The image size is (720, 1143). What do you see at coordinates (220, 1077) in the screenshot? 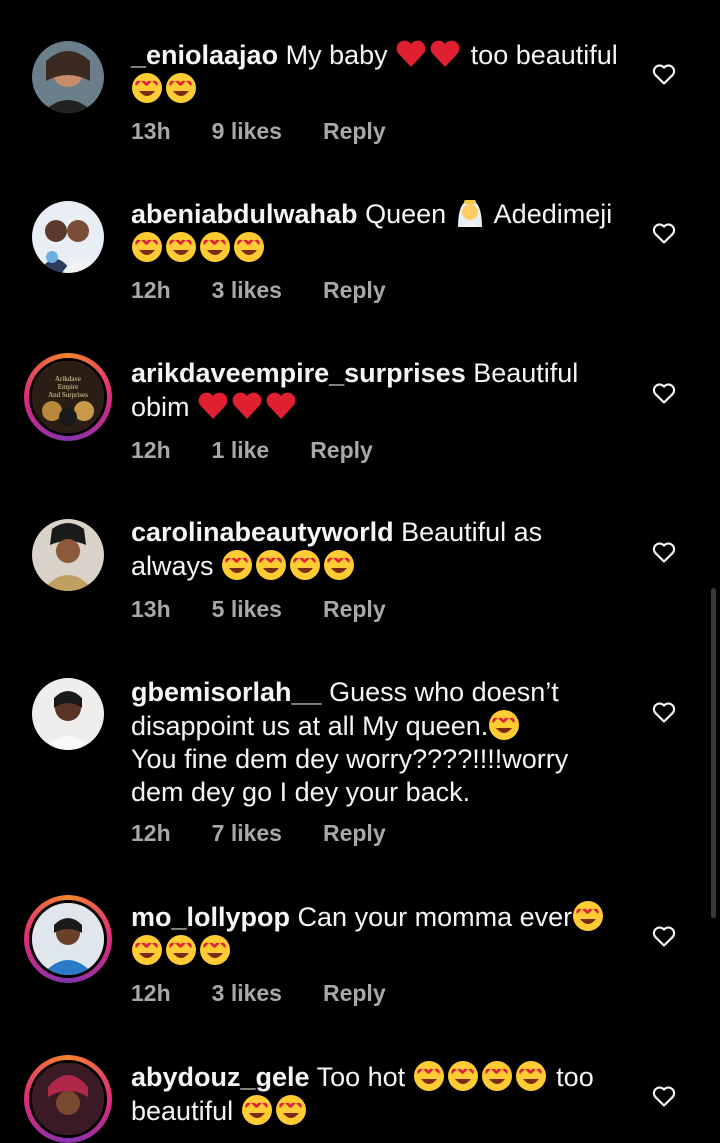
I see `comment-username: abydouz_gele` at bounding box center [220, 1077].